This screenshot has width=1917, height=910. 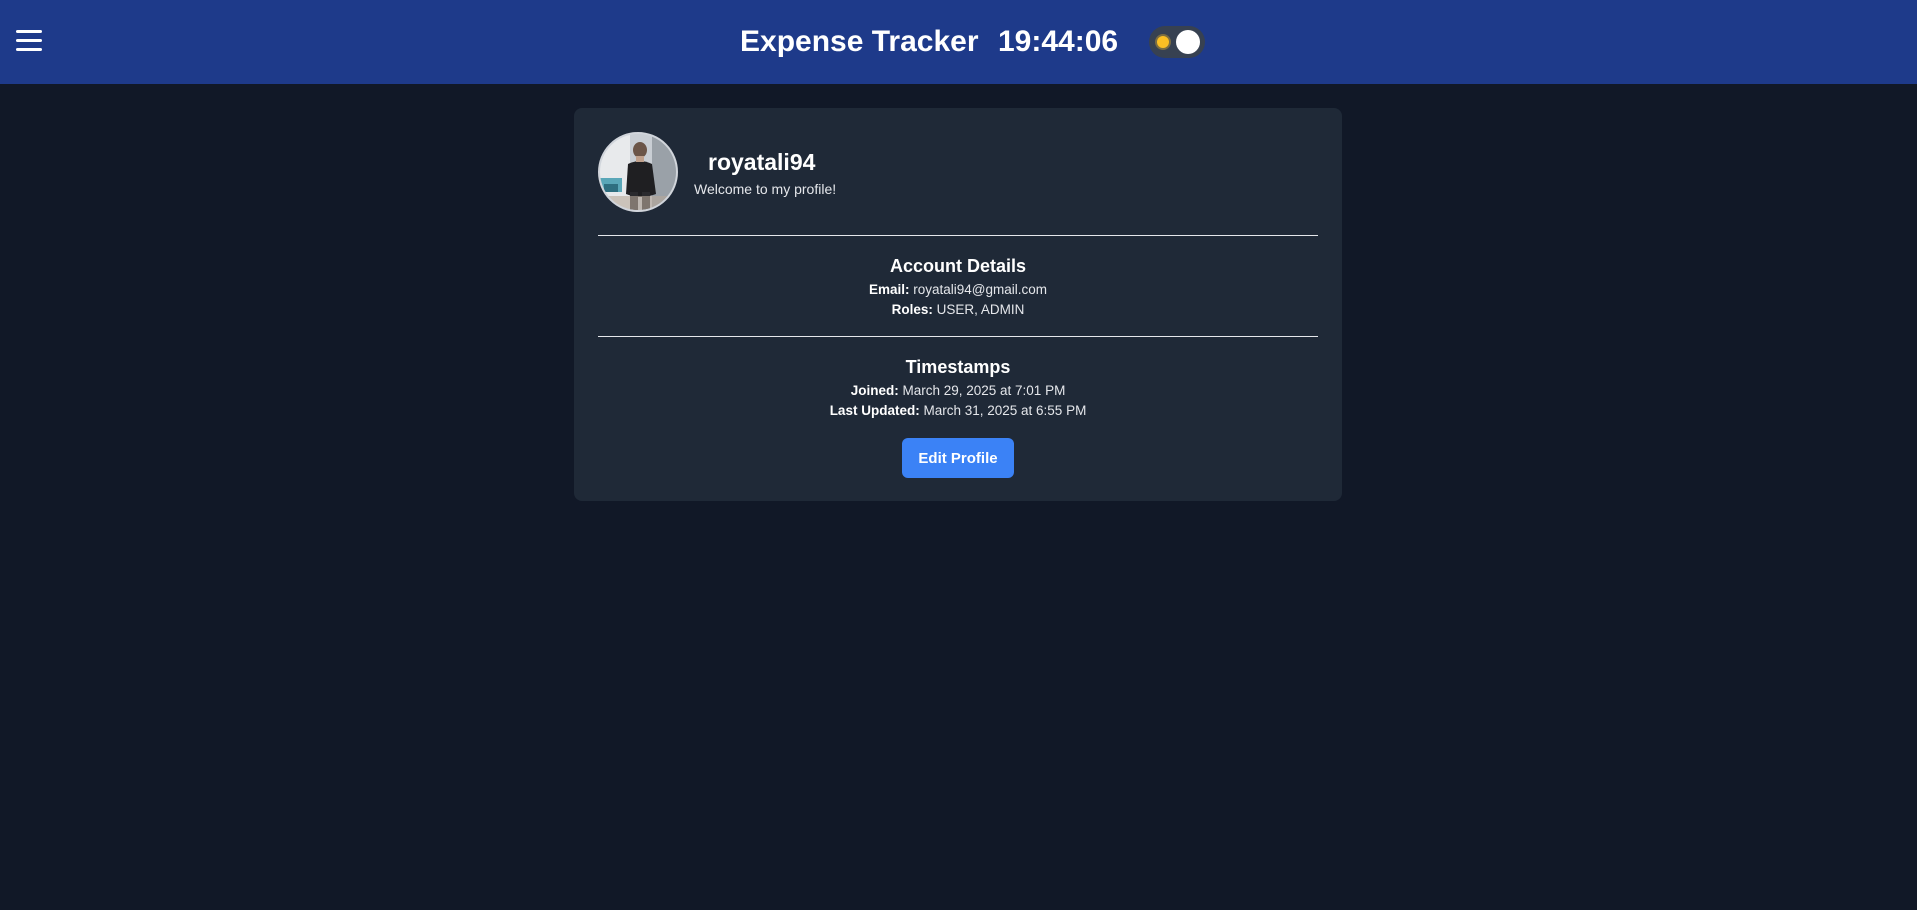 I want to click on theme-toggle, so click(x=1177, y=42).